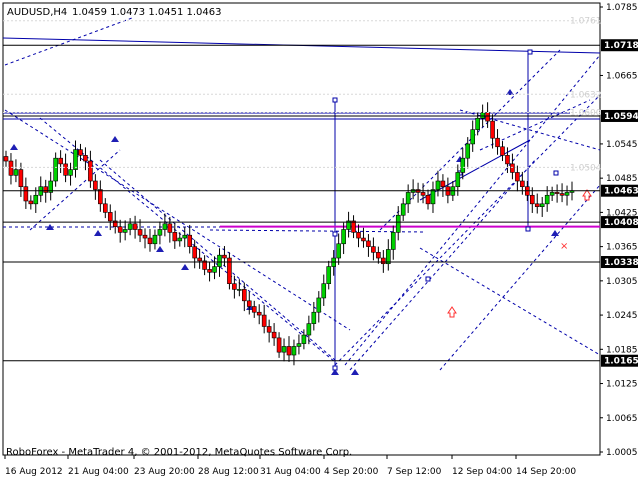  Describe the element at coordinates (147, 12) in the screenshot. I see `chart-header-ohlc: 1.0459 1.0473 1.0451 1.0463` at that location.